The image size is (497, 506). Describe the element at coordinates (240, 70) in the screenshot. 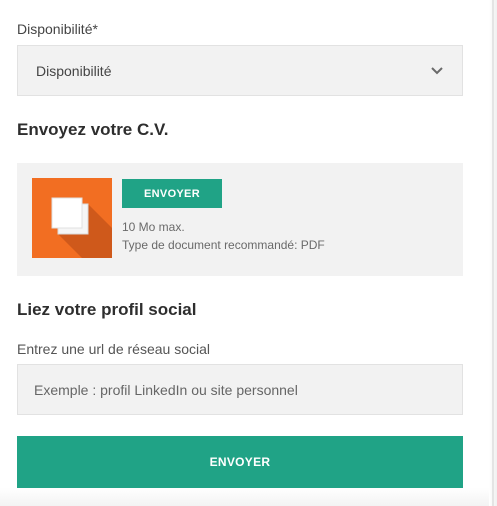

I see `availability-select: Disponibilité` at that location.